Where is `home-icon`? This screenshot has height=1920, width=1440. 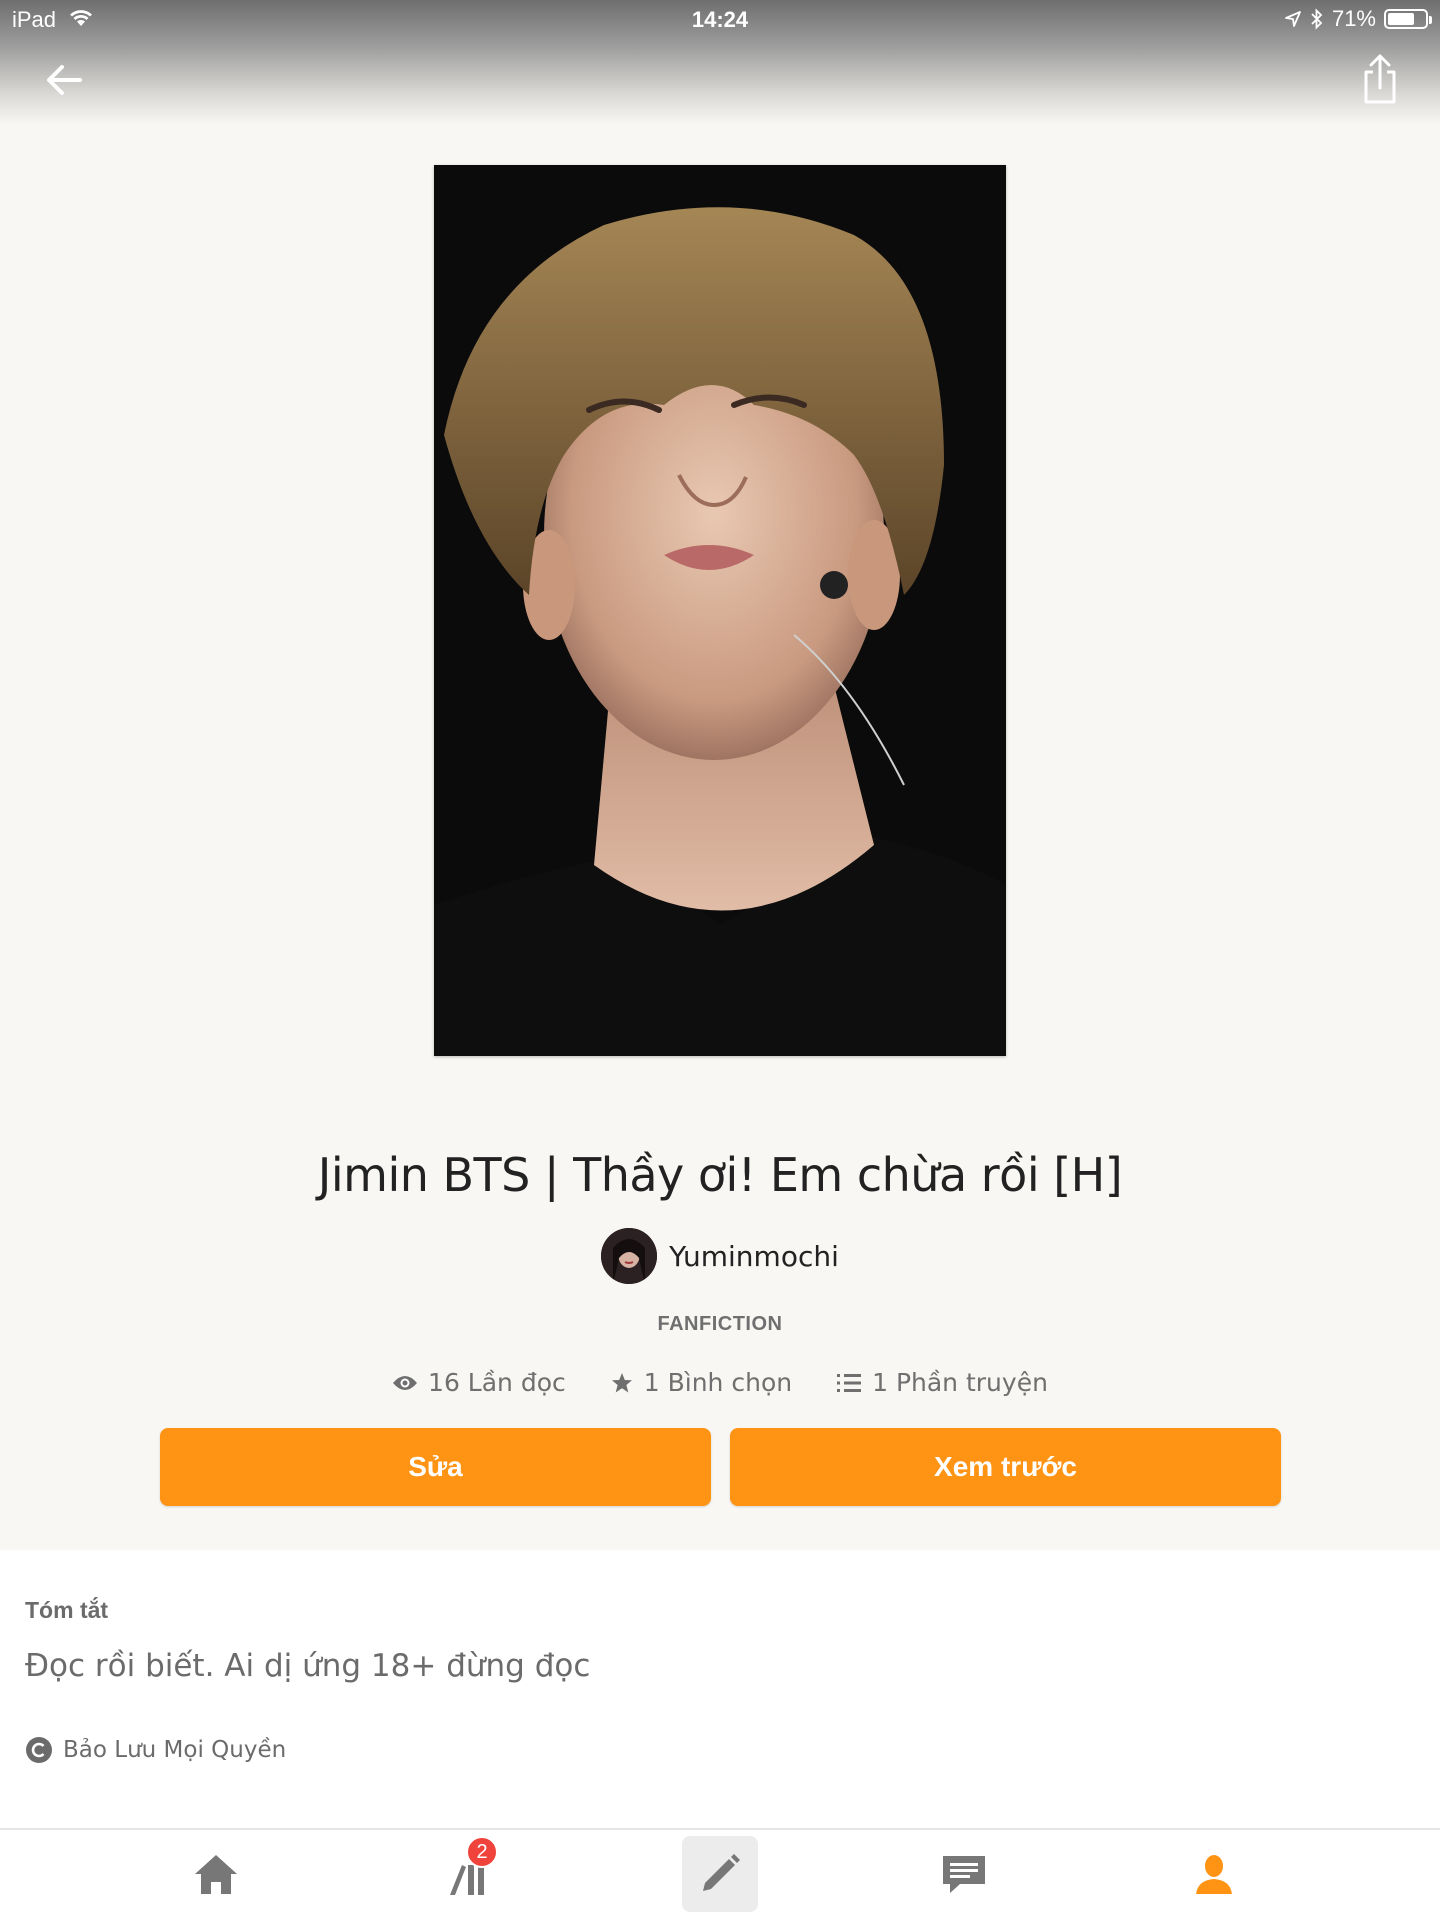
home-icon is located at coordinates (216, 1874).